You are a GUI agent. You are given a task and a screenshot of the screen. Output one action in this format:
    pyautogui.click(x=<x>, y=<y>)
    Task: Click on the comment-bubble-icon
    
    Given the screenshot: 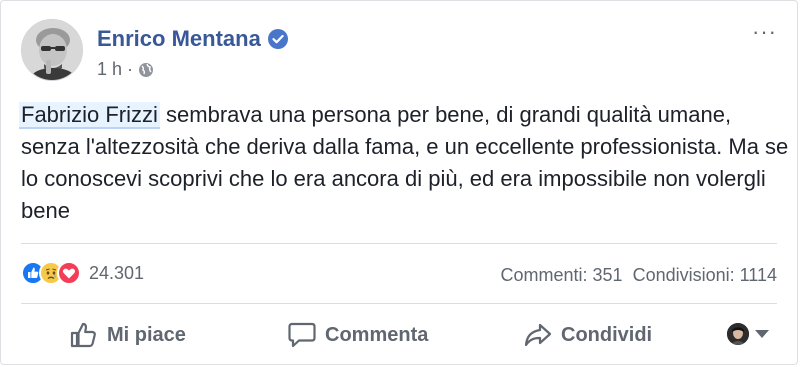 What is the action you would take?
    pyautogui.click(x=302, y=335)
    